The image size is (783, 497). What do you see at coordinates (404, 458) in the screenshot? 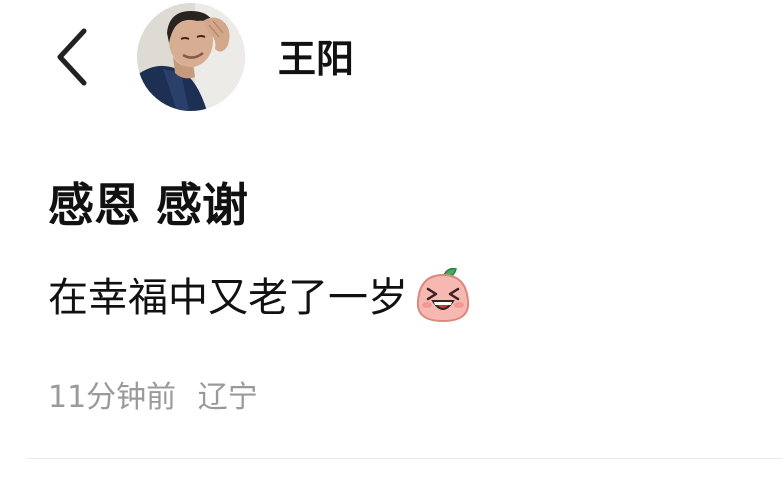
I see `divider` at bounding box center [404, 458].